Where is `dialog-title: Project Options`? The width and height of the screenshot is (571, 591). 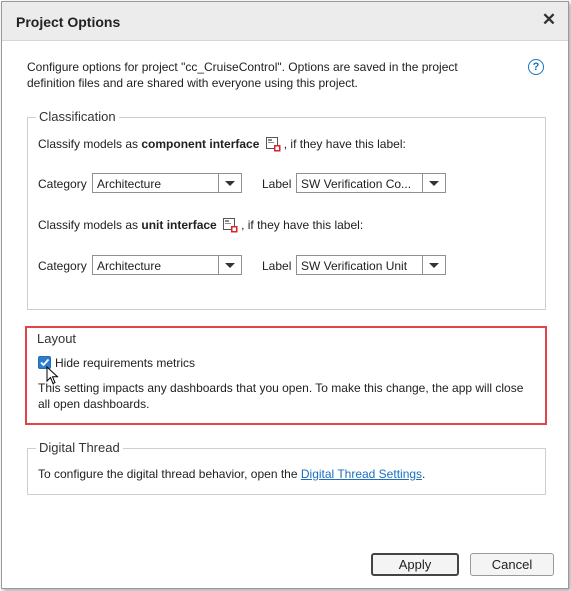
dialog-title: Project Options is located at coordinates (68, 22).